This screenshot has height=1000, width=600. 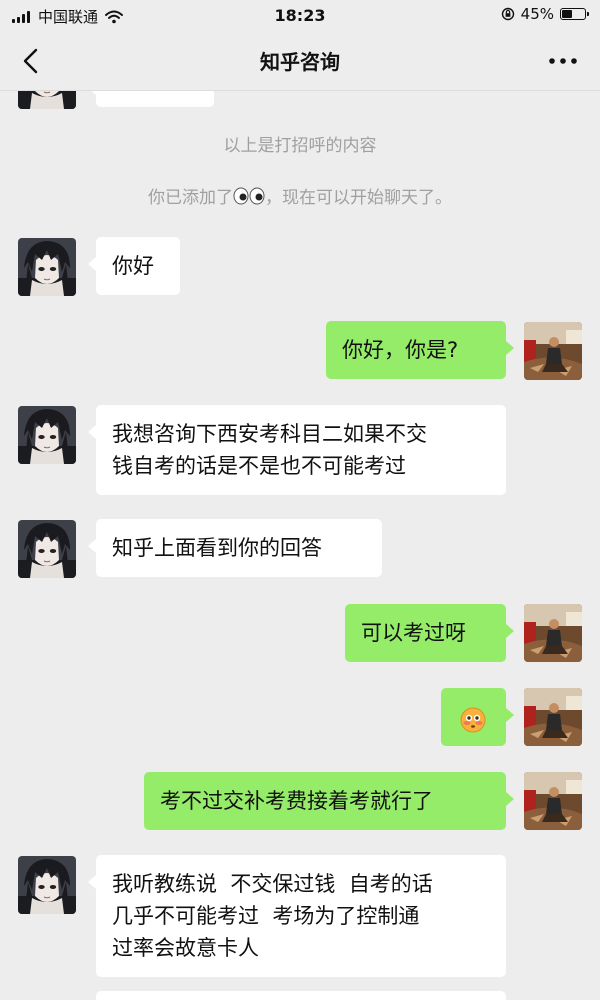 What do you see at coordinates (259, 466) in the screenshot?
I see `message-text-line: 钱自考的话是不是也不可能考过` at bounding box center [259, 466].